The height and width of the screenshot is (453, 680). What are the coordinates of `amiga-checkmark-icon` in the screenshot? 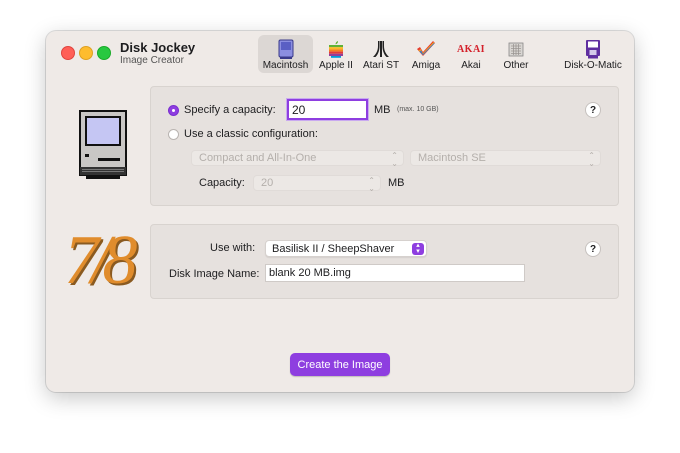 It's located at (426, 49).